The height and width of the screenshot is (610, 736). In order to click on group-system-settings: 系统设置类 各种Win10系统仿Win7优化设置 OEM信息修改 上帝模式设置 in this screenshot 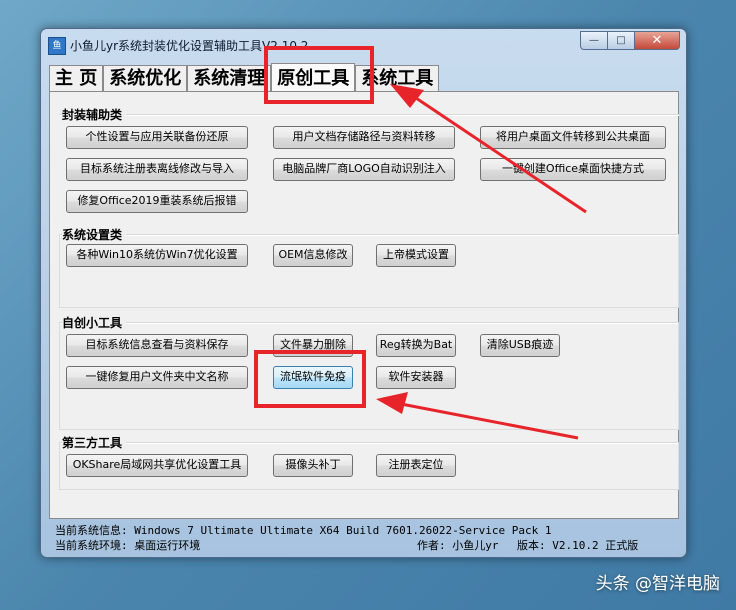, I will do `click(369, 267)`.